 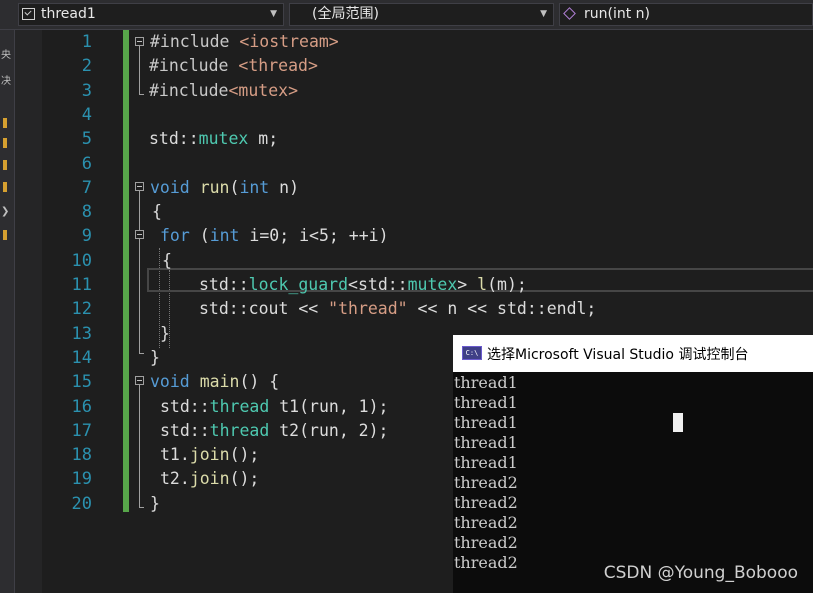 What do you see at coordinates (617, 14) in the screenshot?
I see `member-dropdown-label: run(int n)` at bounding box center [617, 14].